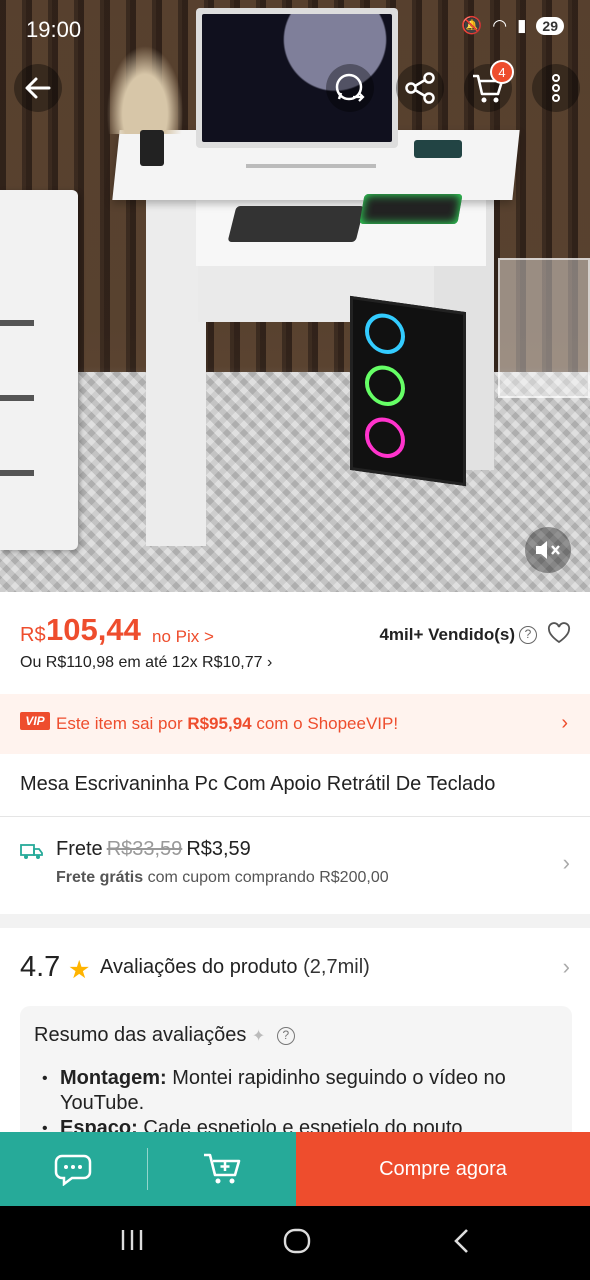 Image resolution: width=590 pixels, height=1280 pixels. What do you see at coordinates (93, 629) in the screenshot?
I see `price-value: 105,44` at bounding box center [93, 629].